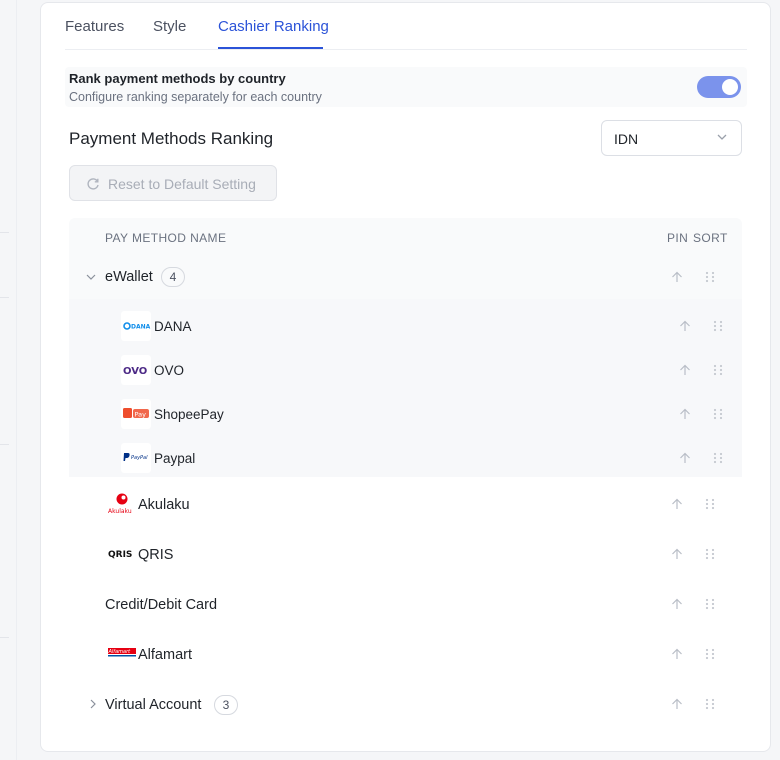 This screenshot has height=760, width=780. I want to click on tab-bar: Features Style Cashier Ranking, so click(406, 26).